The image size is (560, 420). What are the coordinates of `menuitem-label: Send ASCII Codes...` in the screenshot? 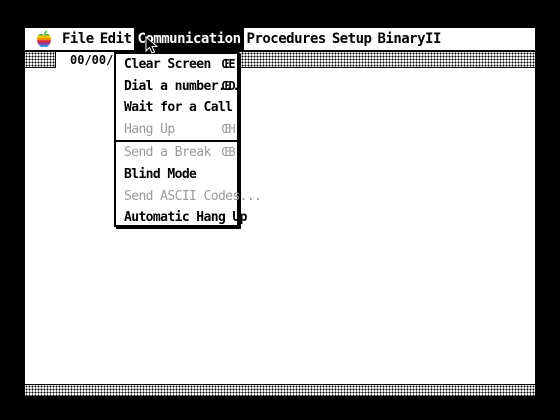 It's located at (193, 196).